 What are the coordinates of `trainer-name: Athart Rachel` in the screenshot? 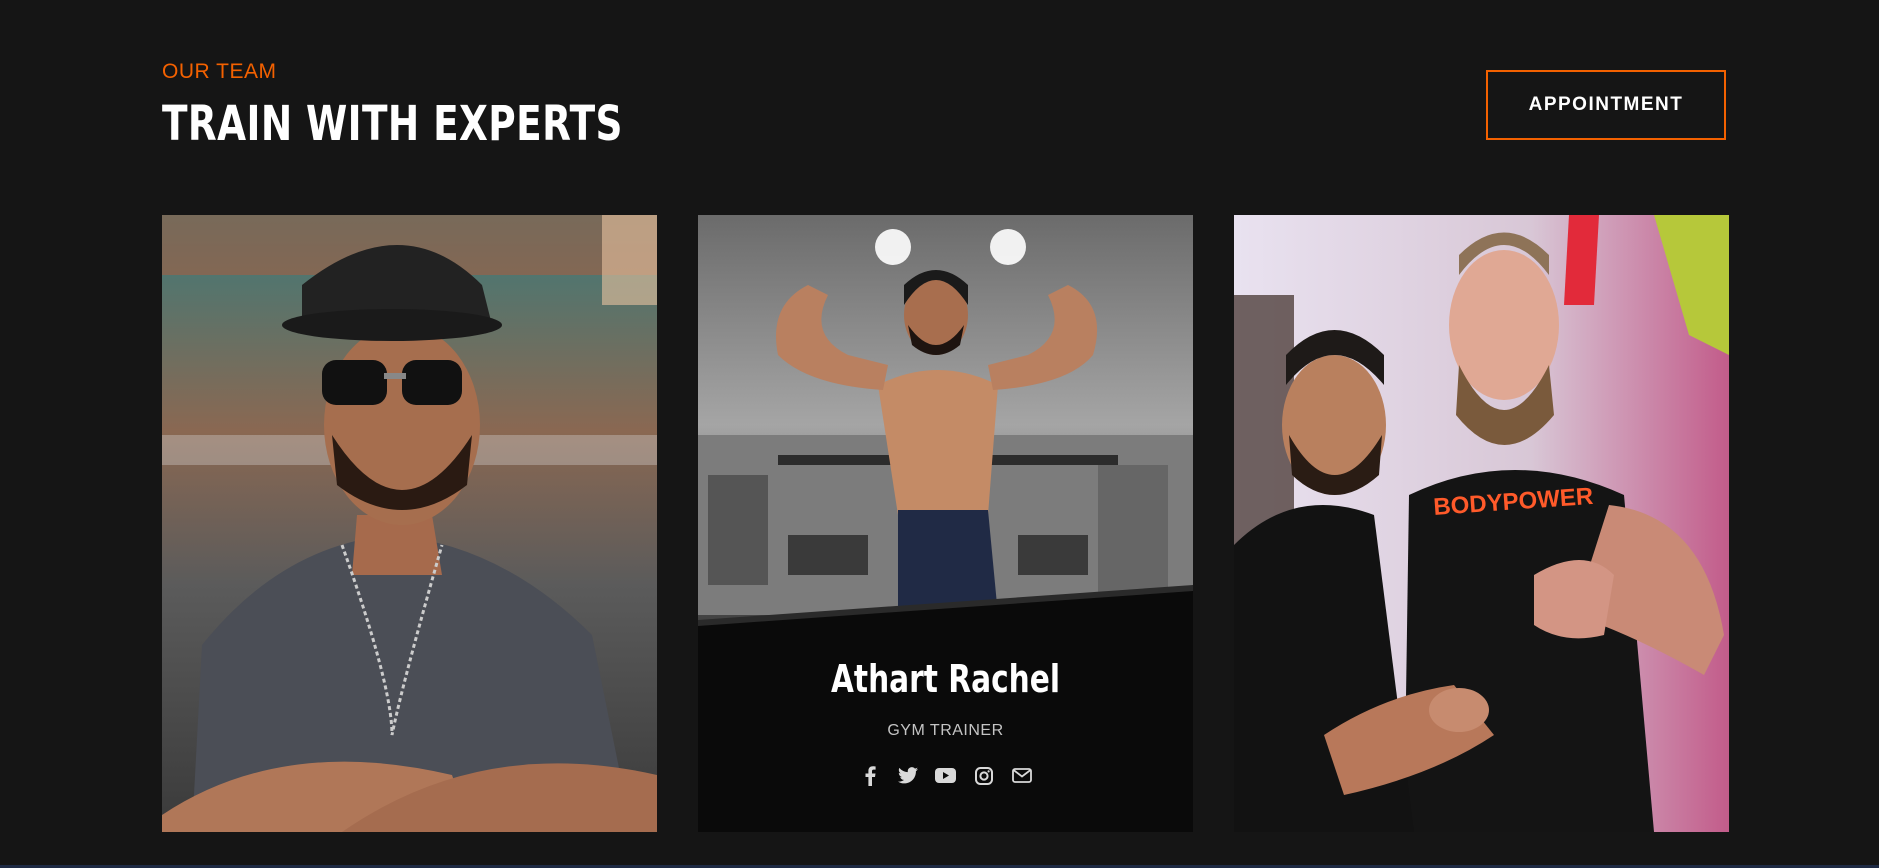 It's located at (945, 679).